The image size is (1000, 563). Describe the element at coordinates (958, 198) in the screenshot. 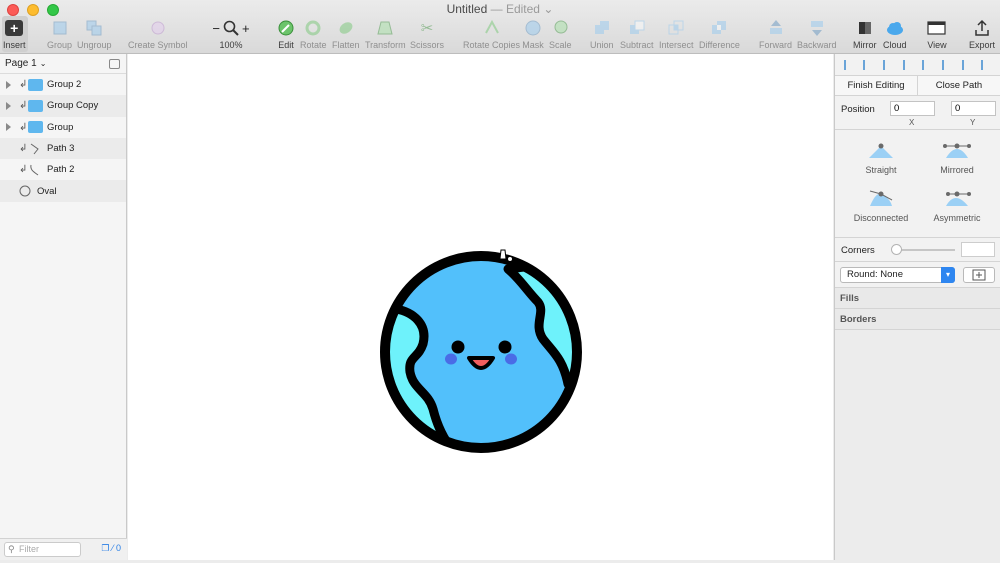

I see `asymmetric-point-icon` at that location.